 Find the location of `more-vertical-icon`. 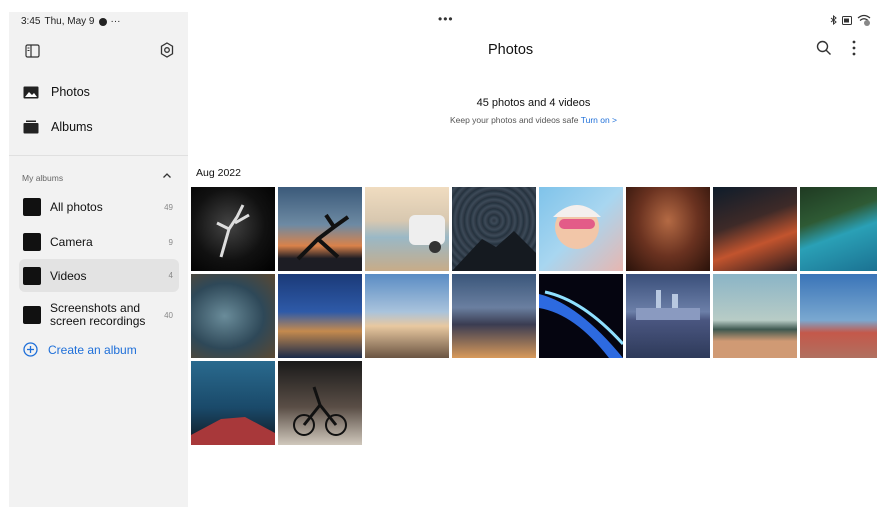

more-vertical-icon is located at coordinates (854, 48).